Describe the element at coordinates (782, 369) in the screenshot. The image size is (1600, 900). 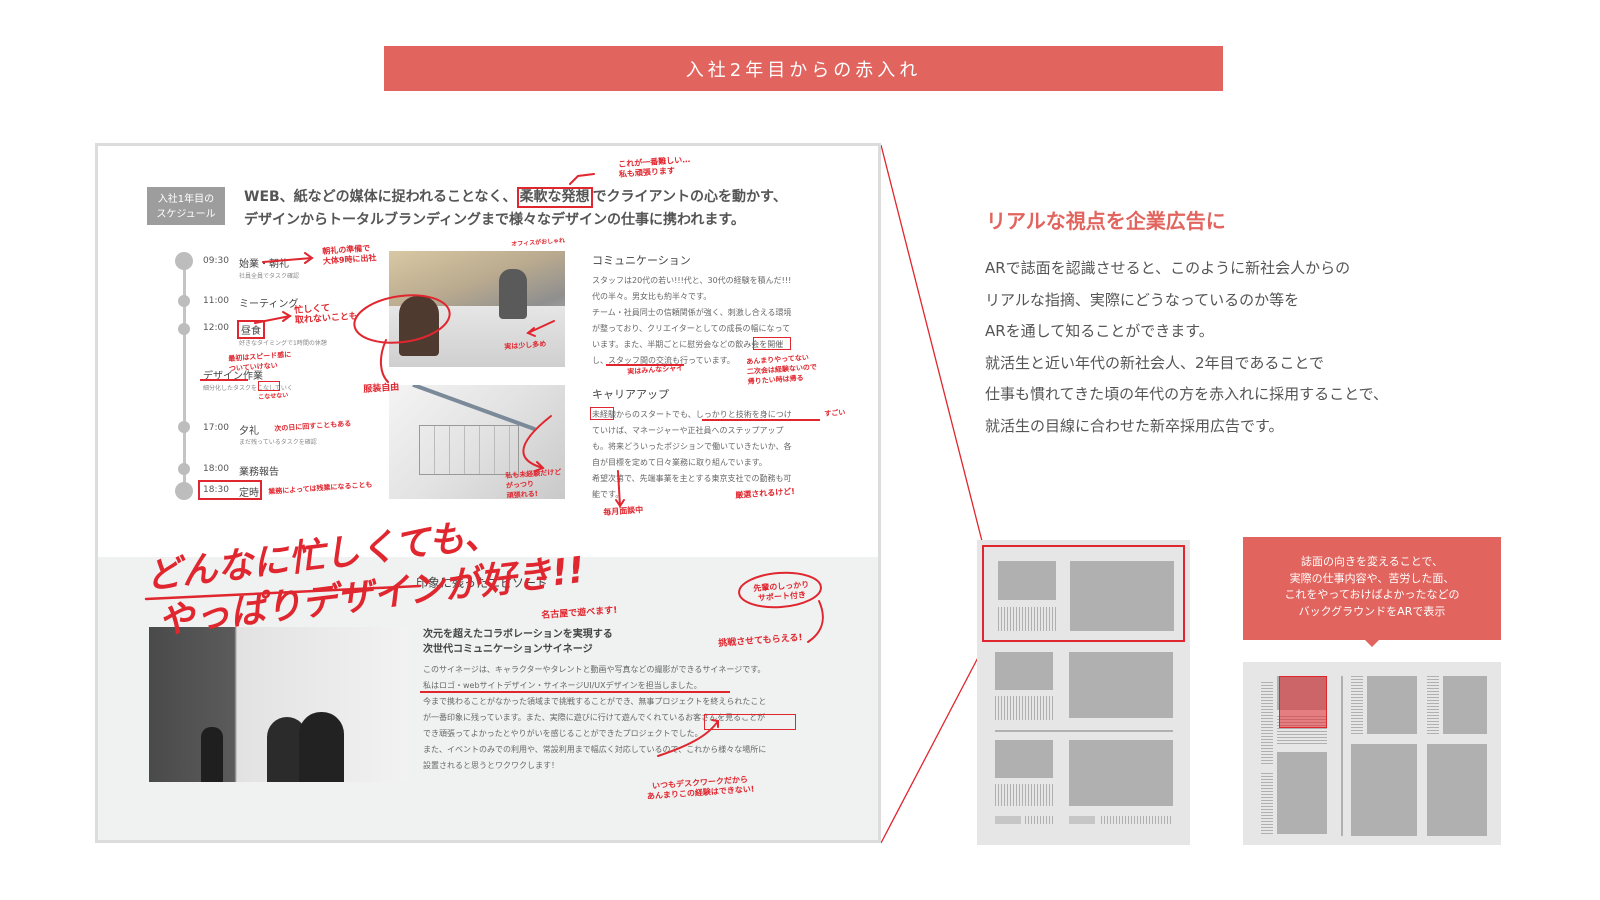
I see `annotation-note: あんまりやってない 二次会は経験ないので 帰りたい時は帰る` at that location.